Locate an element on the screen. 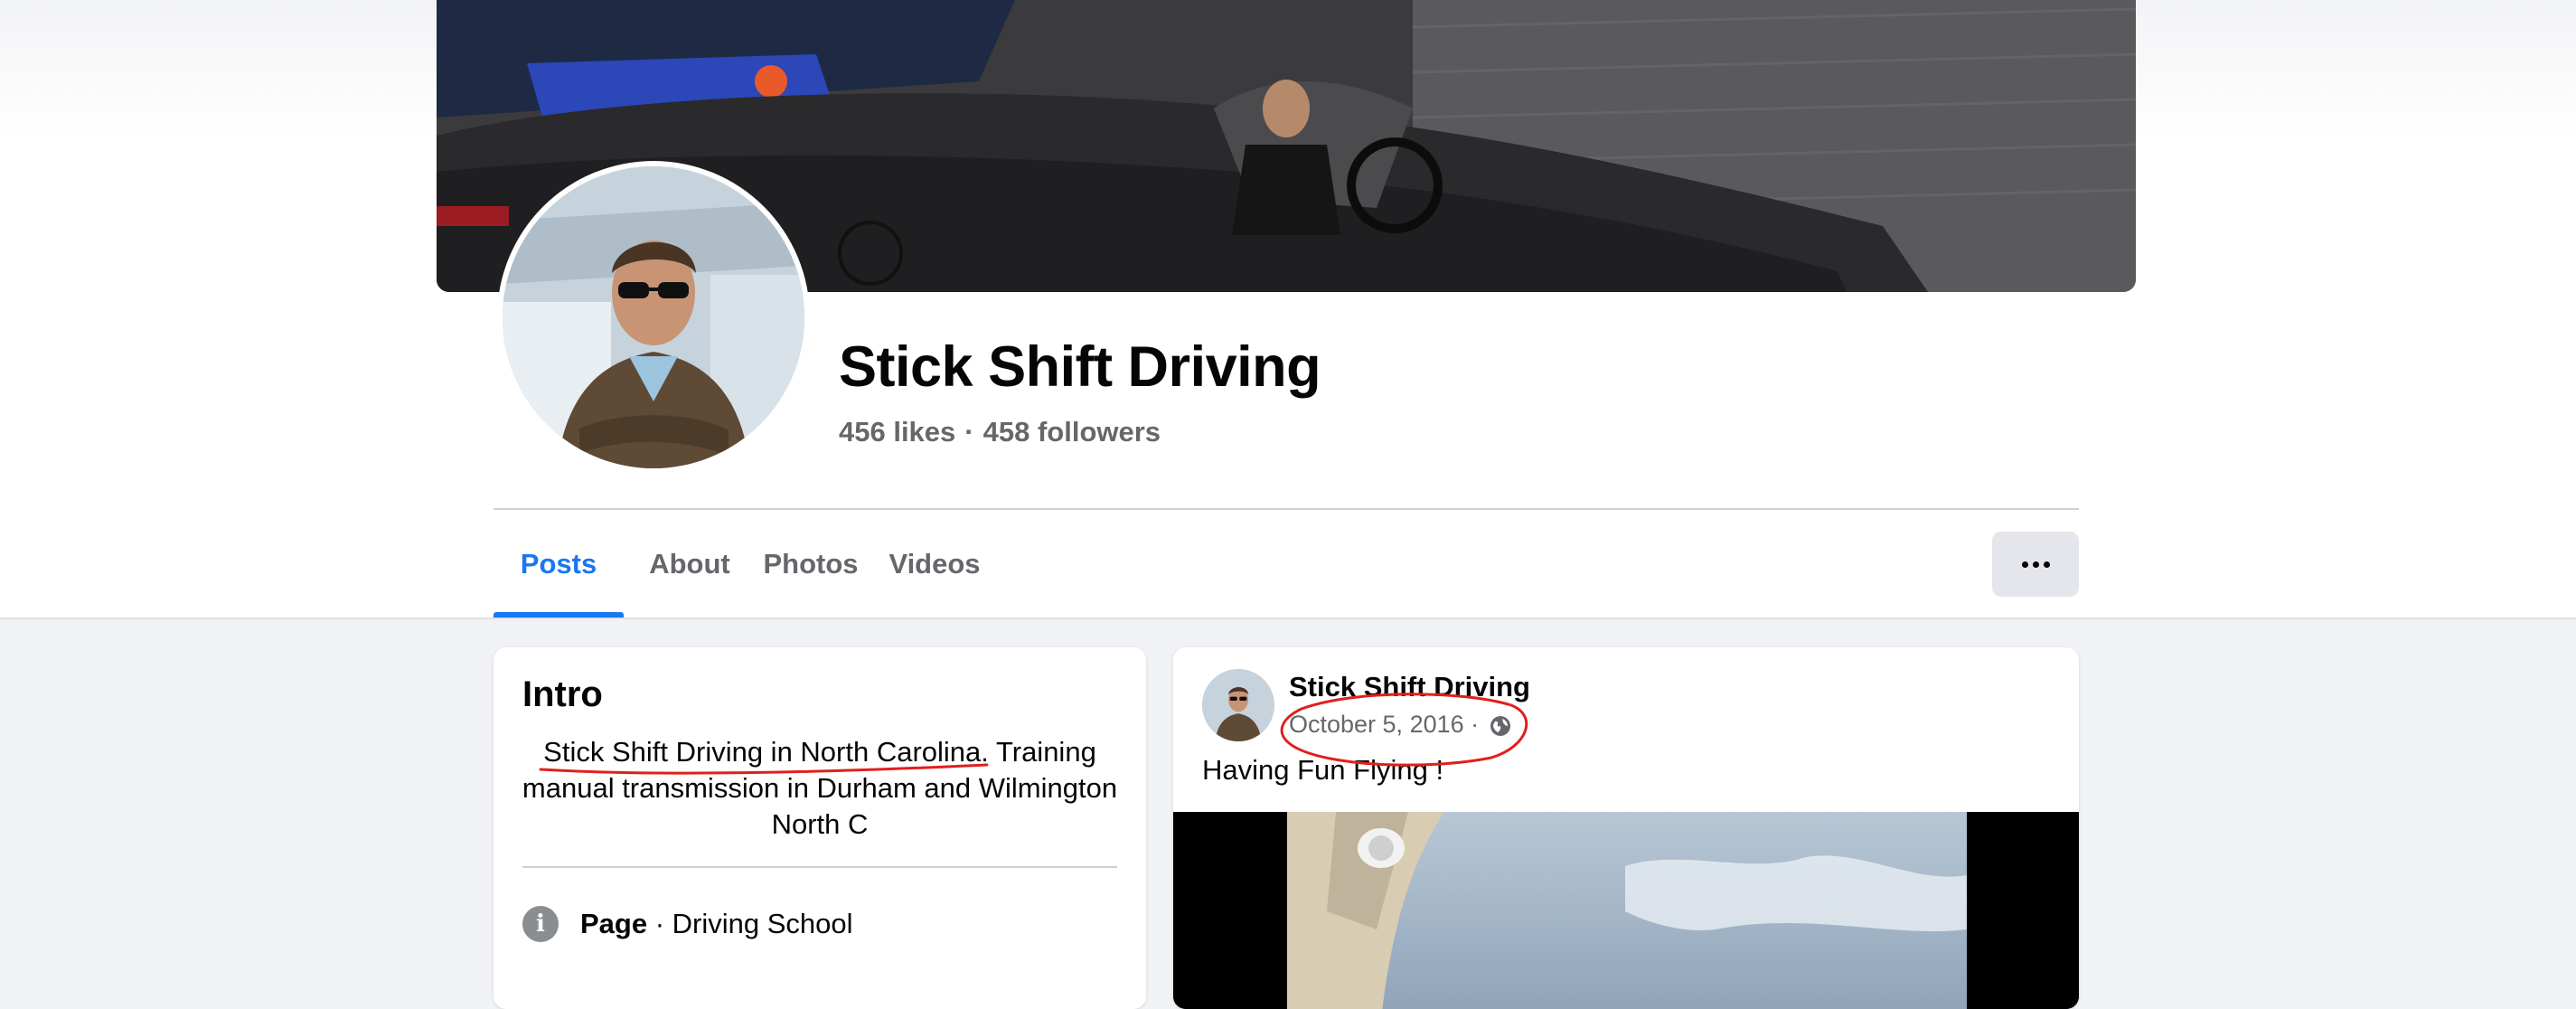 The image size is (2576, 1009). more-options-button is located at coordinates (2036, 564).